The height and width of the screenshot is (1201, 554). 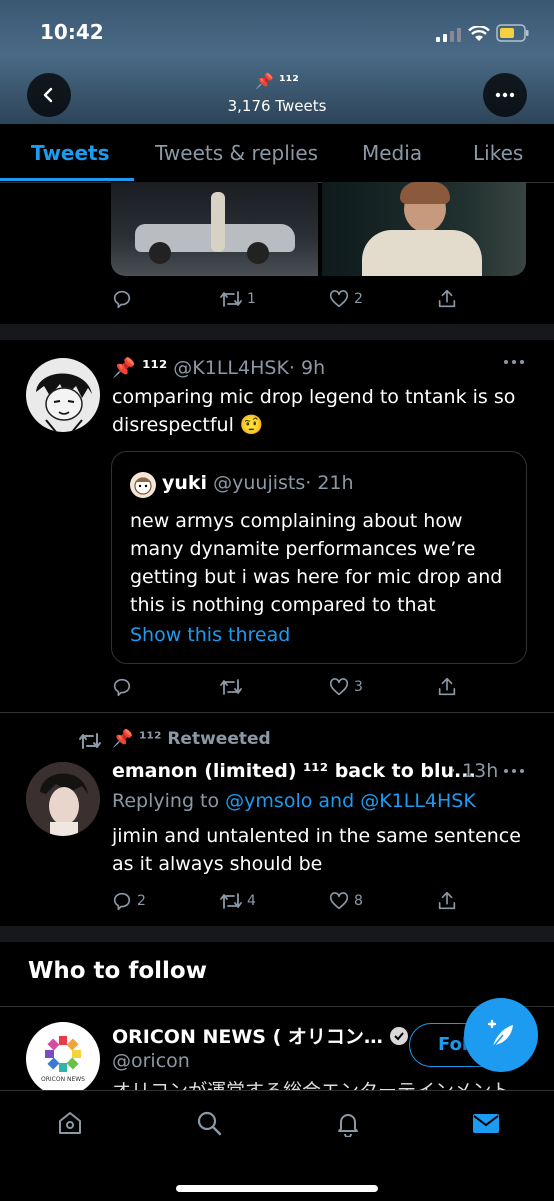 I want to click on replying-prefix: Replying to, so click(x=166, y=801).